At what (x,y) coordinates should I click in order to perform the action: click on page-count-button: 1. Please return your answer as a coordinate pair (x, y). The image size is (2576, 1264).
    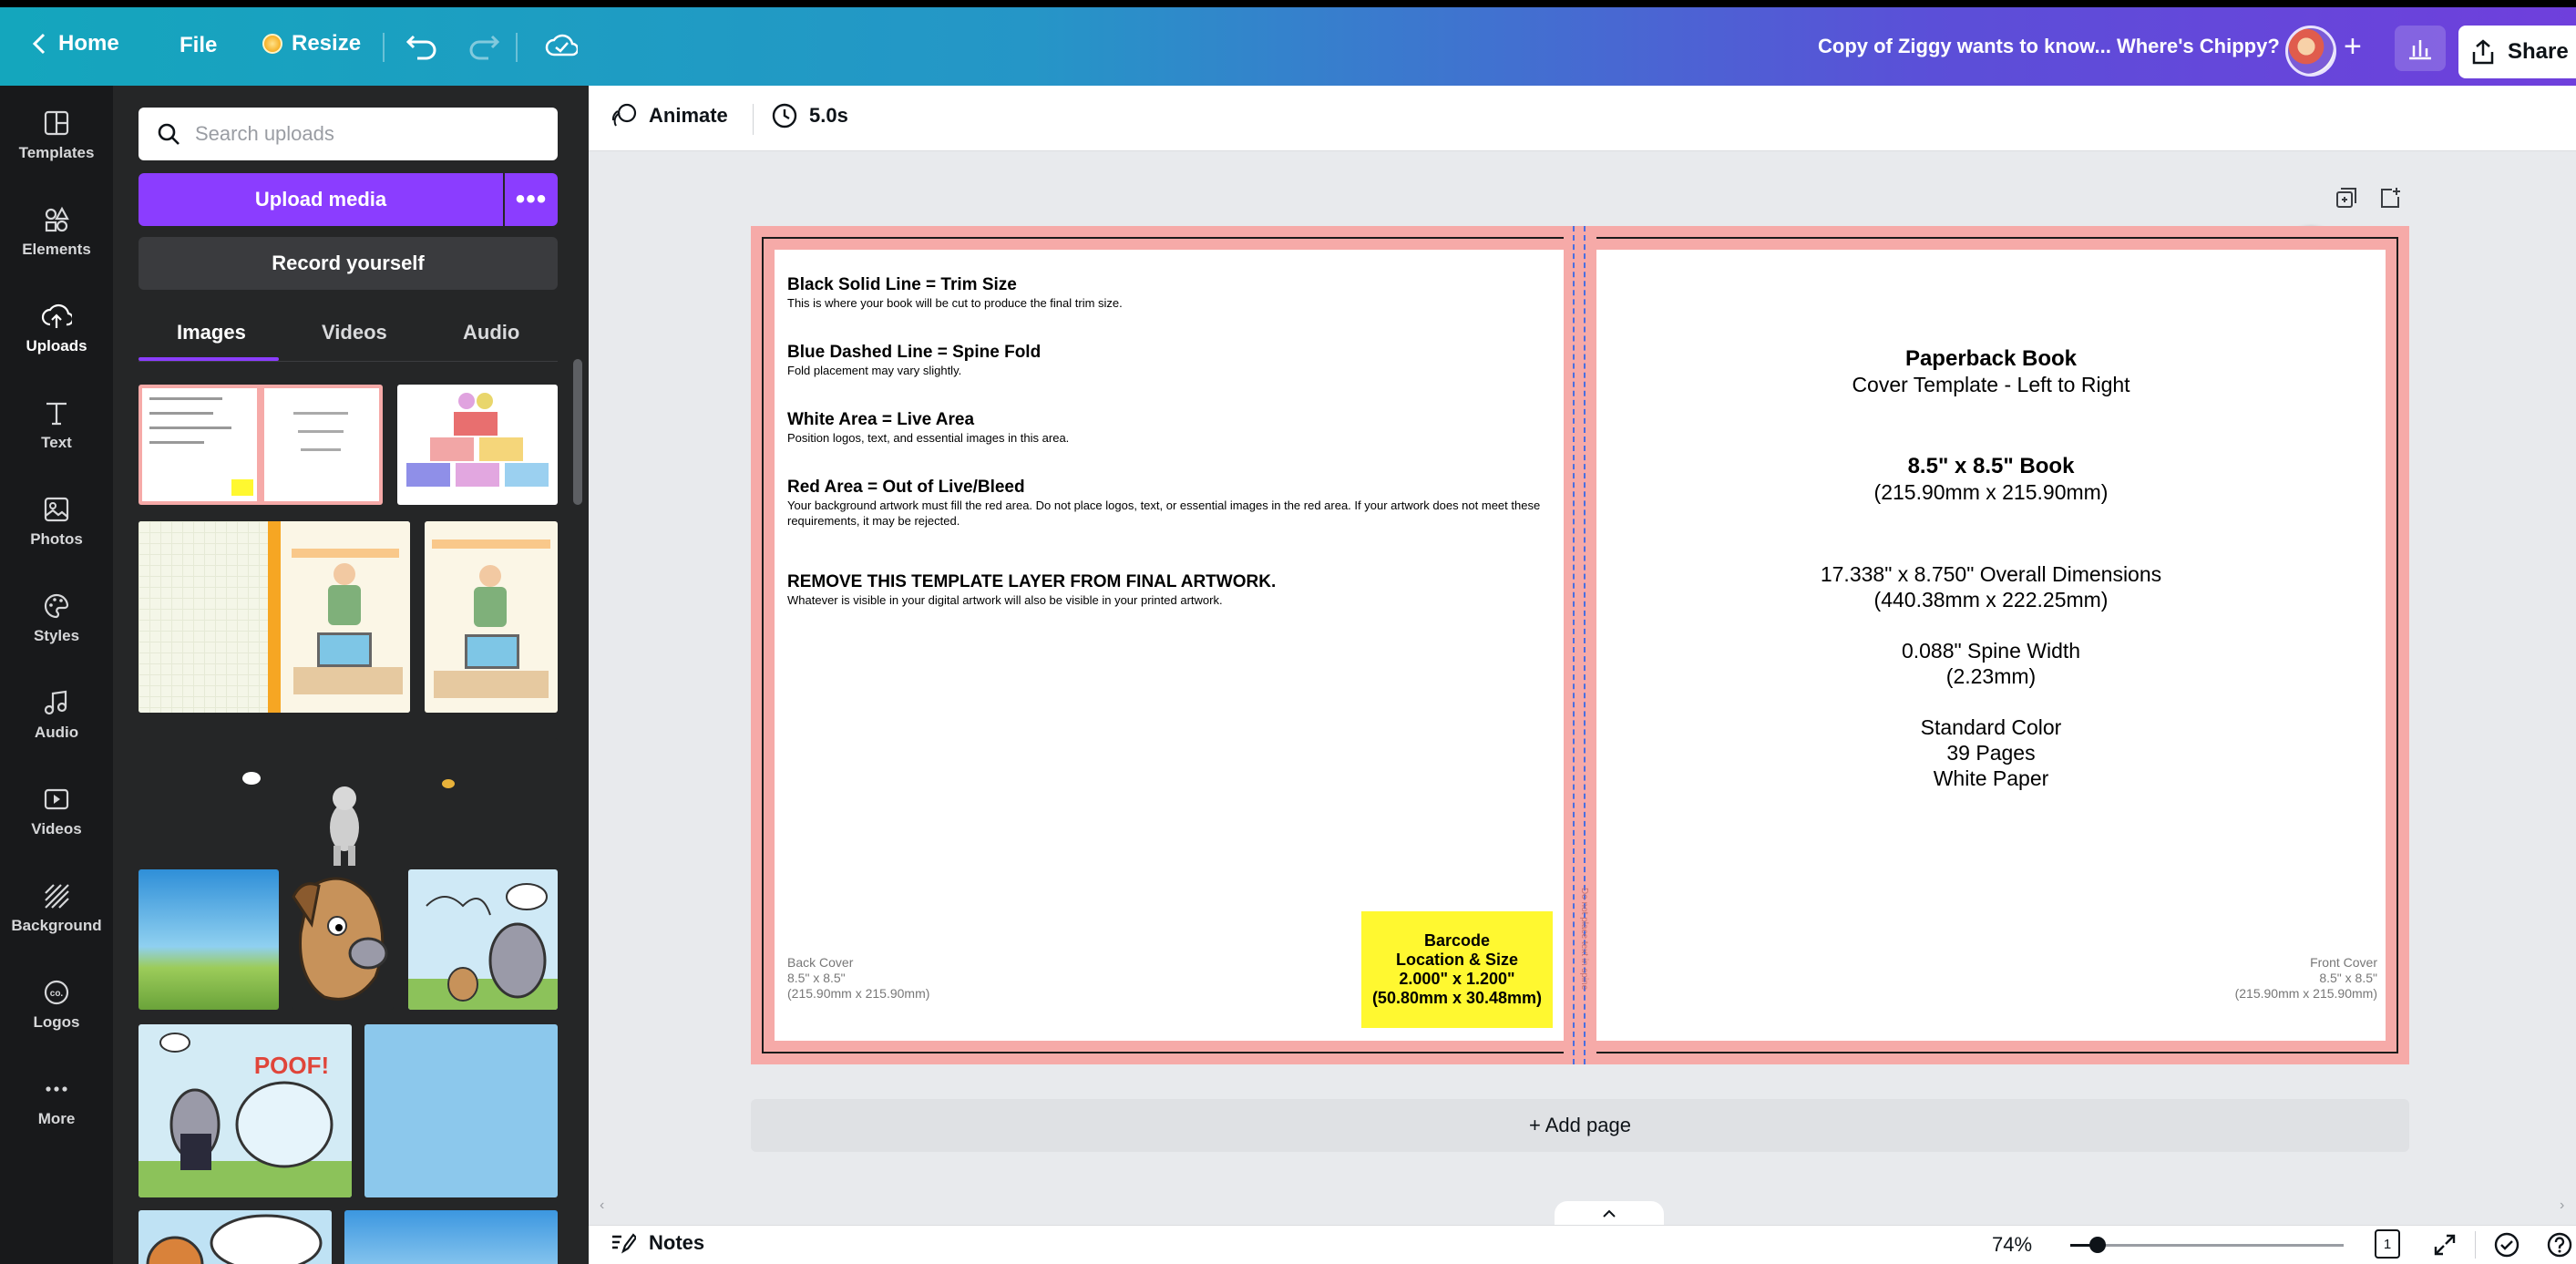
    Looking at the image, I should click on (2388, 1244).